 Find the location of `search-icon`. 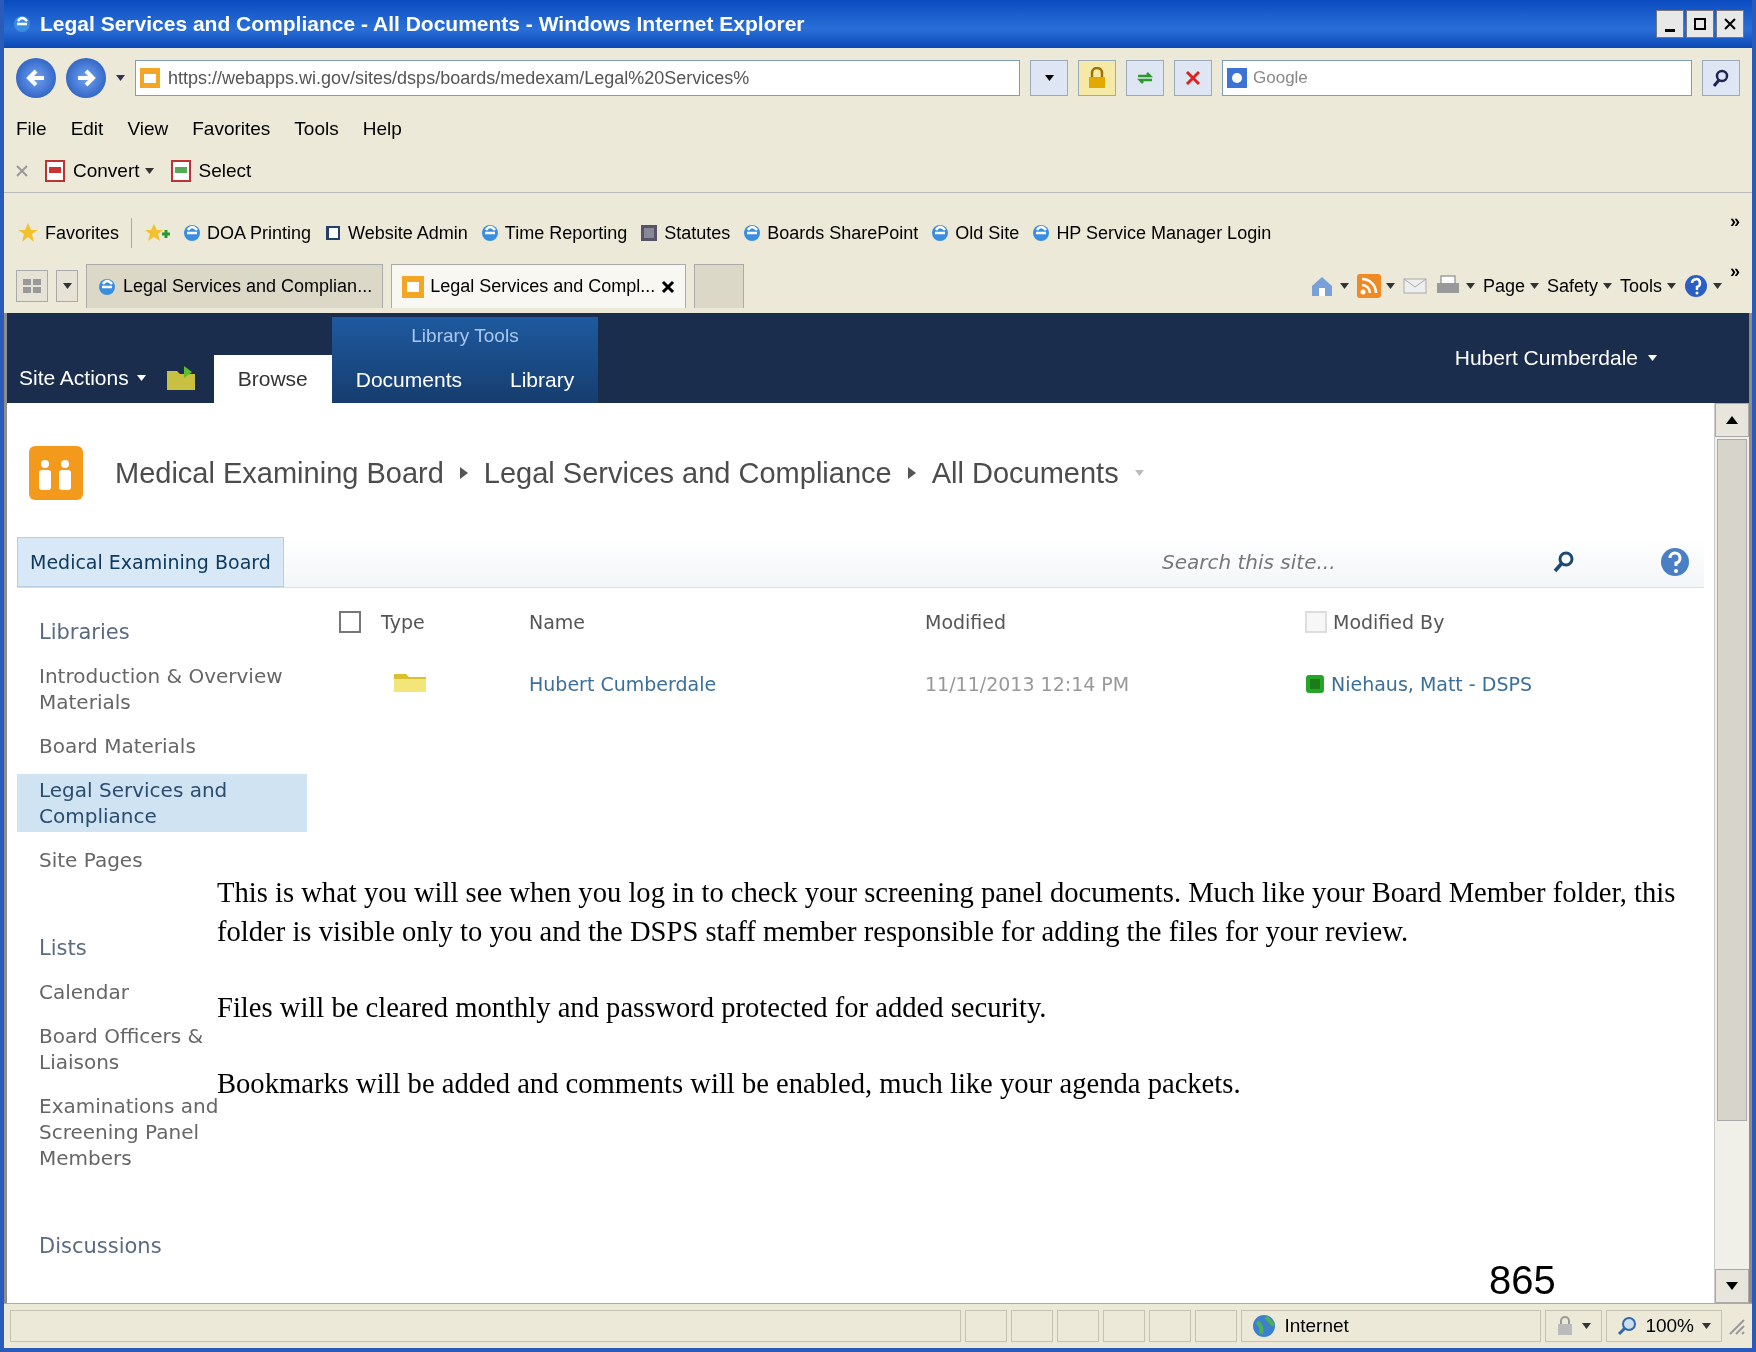

search-icon is located at coordinates (1564, 562).